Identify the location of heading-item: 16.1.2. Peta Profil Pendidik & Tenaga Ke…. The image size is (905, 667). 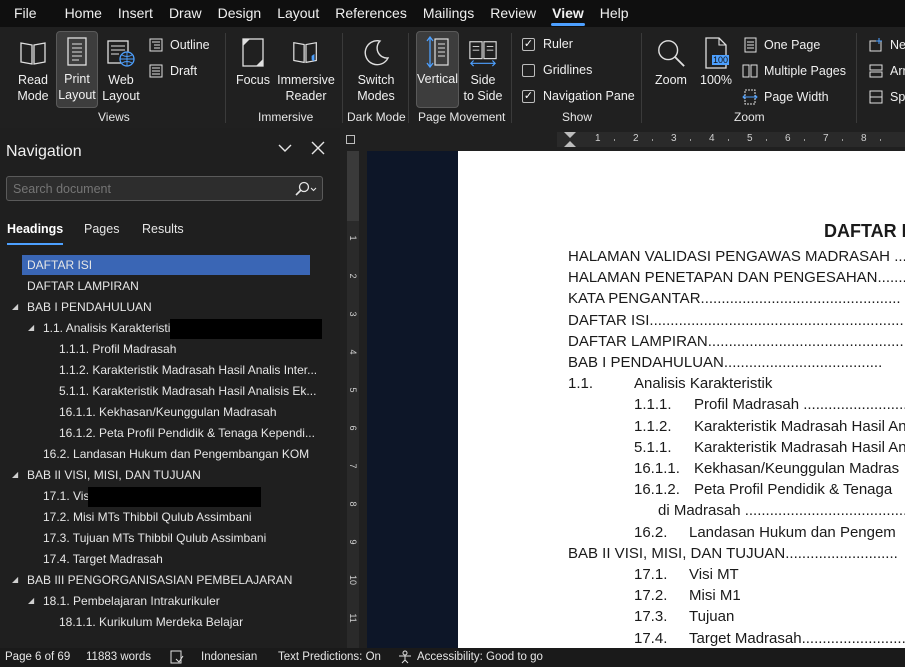
(165, 433).